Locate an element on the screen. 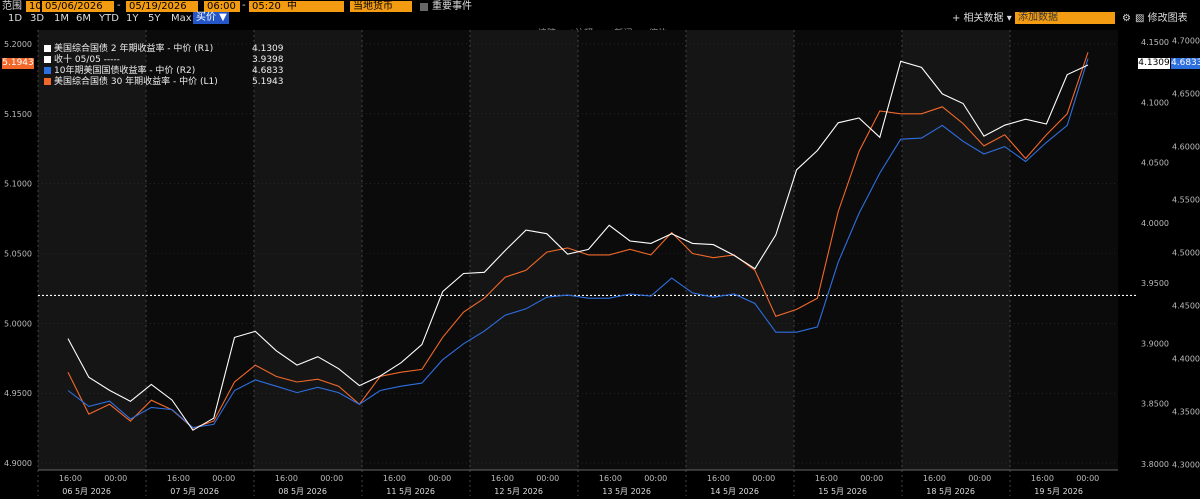 Image resolution: width=1200 pixels, height=499 pixels. r2-tick-label: 4.5000 is located at coordinates (1186, 253).